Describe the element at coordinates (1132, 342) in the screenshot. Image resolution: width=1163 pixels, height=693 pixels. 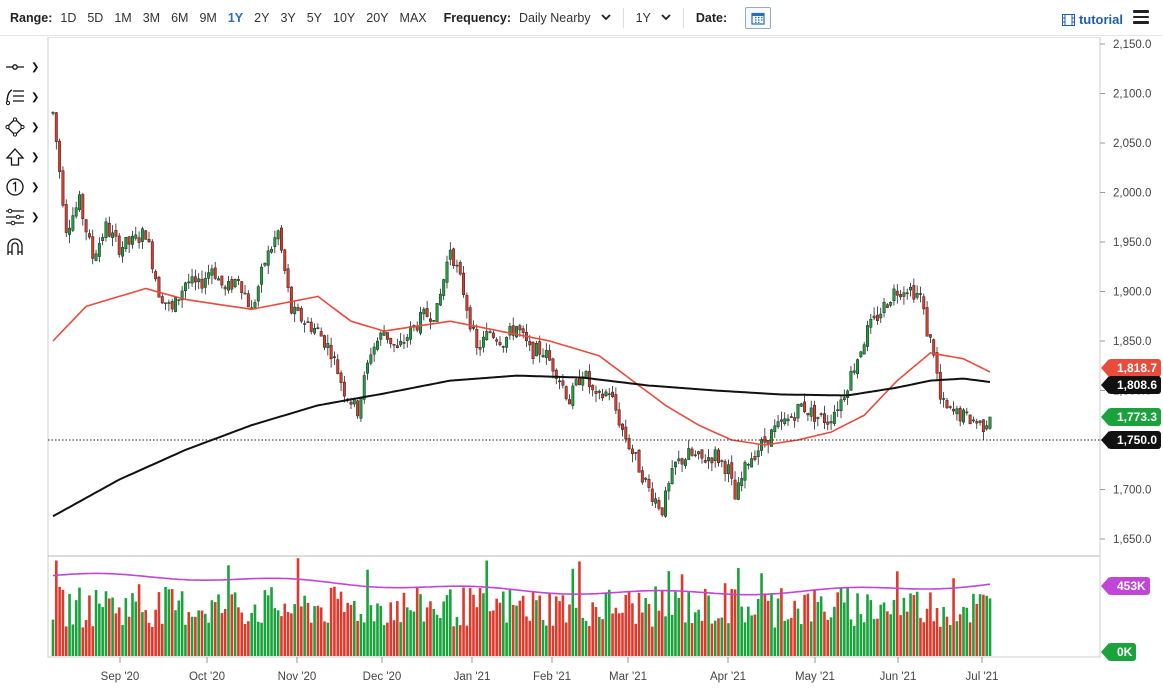
I see `y-tick-label: 1,850.0` at that location.